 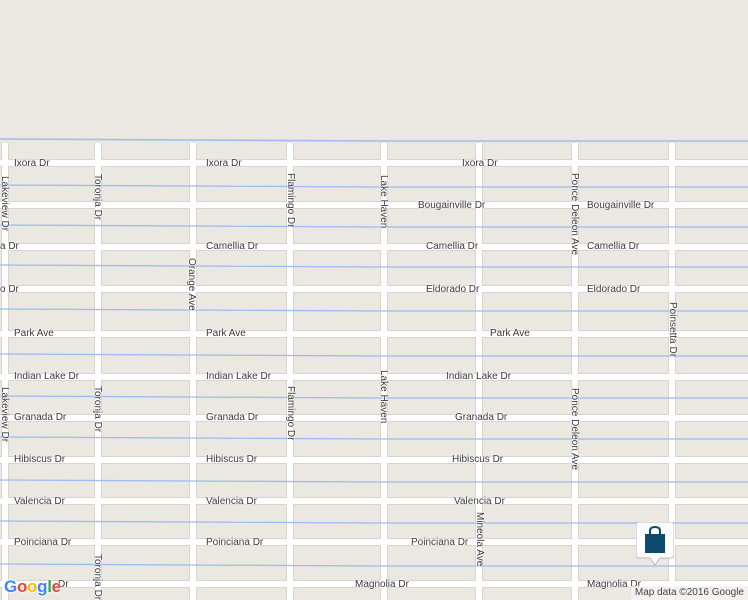 What do you see at coordinates (32, 587) in the screenshot?
I see `google-logo: Google` at bounding box center [32, 587].